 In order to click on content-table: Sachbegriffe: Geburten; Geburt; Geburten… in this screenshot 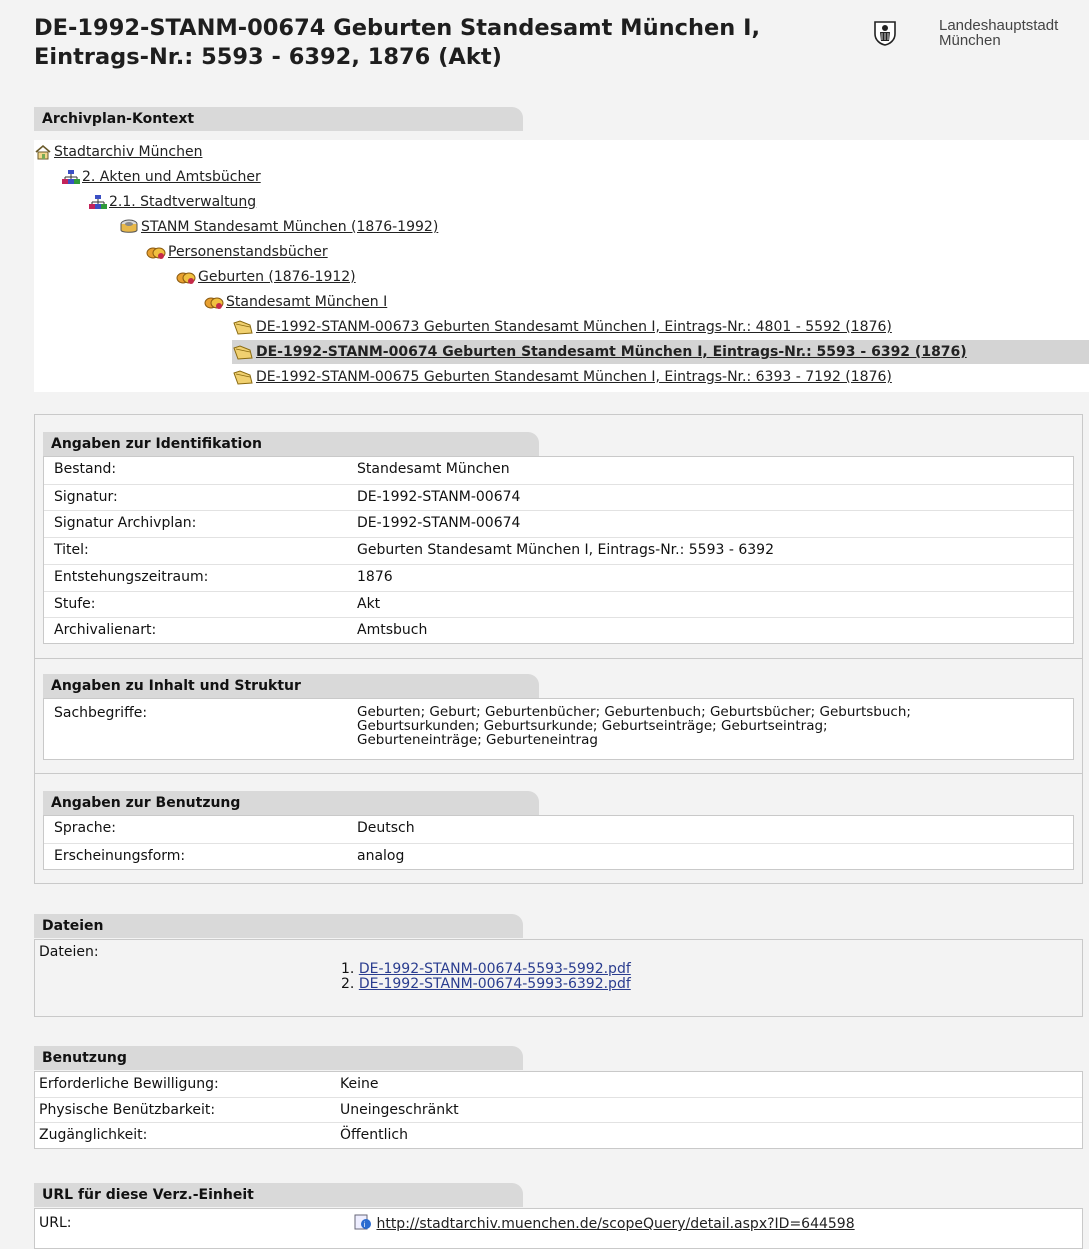, I will do `click(558, 729)`.